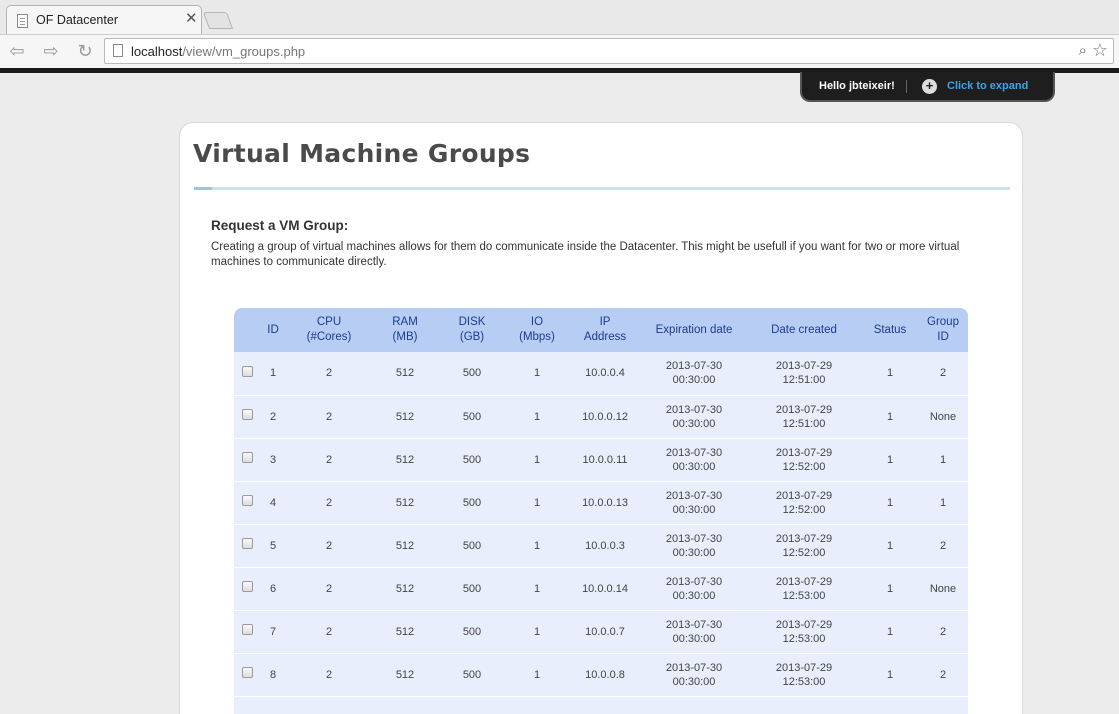 The height and width of the screenshot is (714, 1119). I want to click on header-expiration: Expiration date, so click(694, 330).